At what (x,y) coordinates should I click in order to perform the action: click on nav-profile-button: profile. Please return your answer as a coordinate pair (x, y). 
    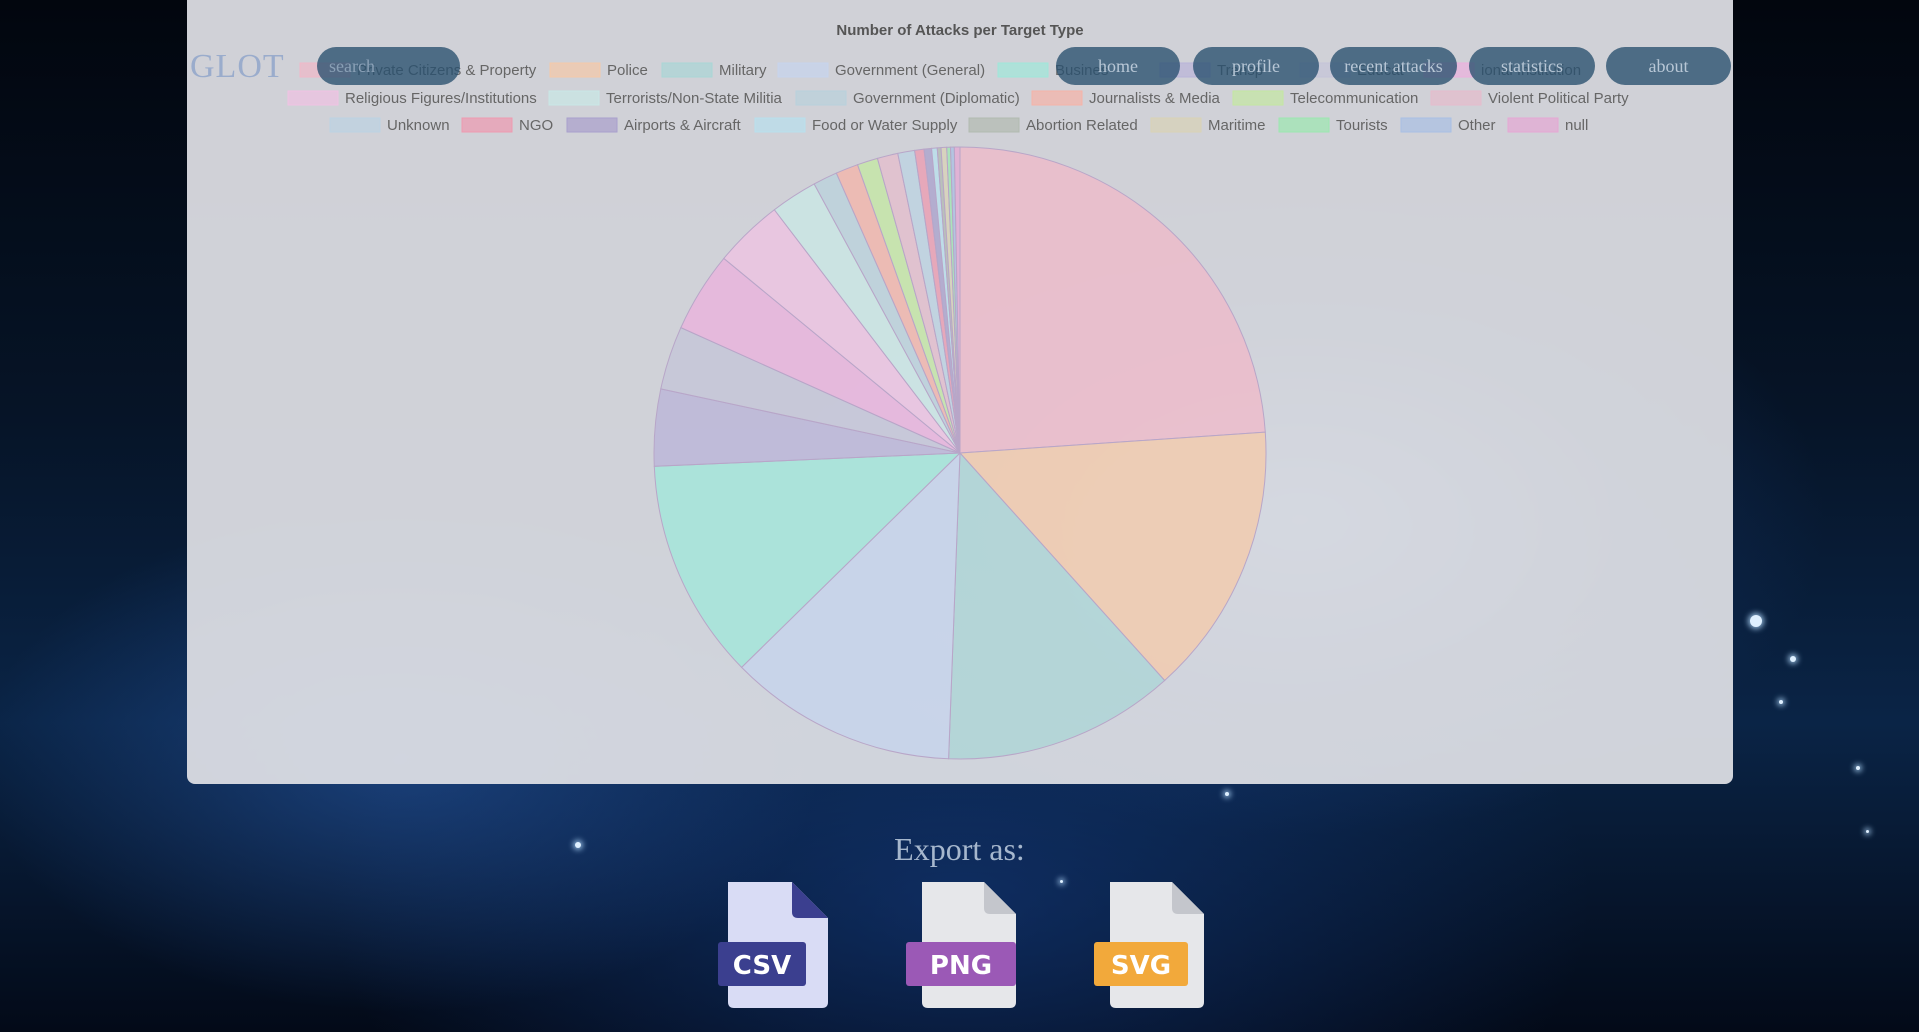
    Looking at the image, I should click on (1256, 66).